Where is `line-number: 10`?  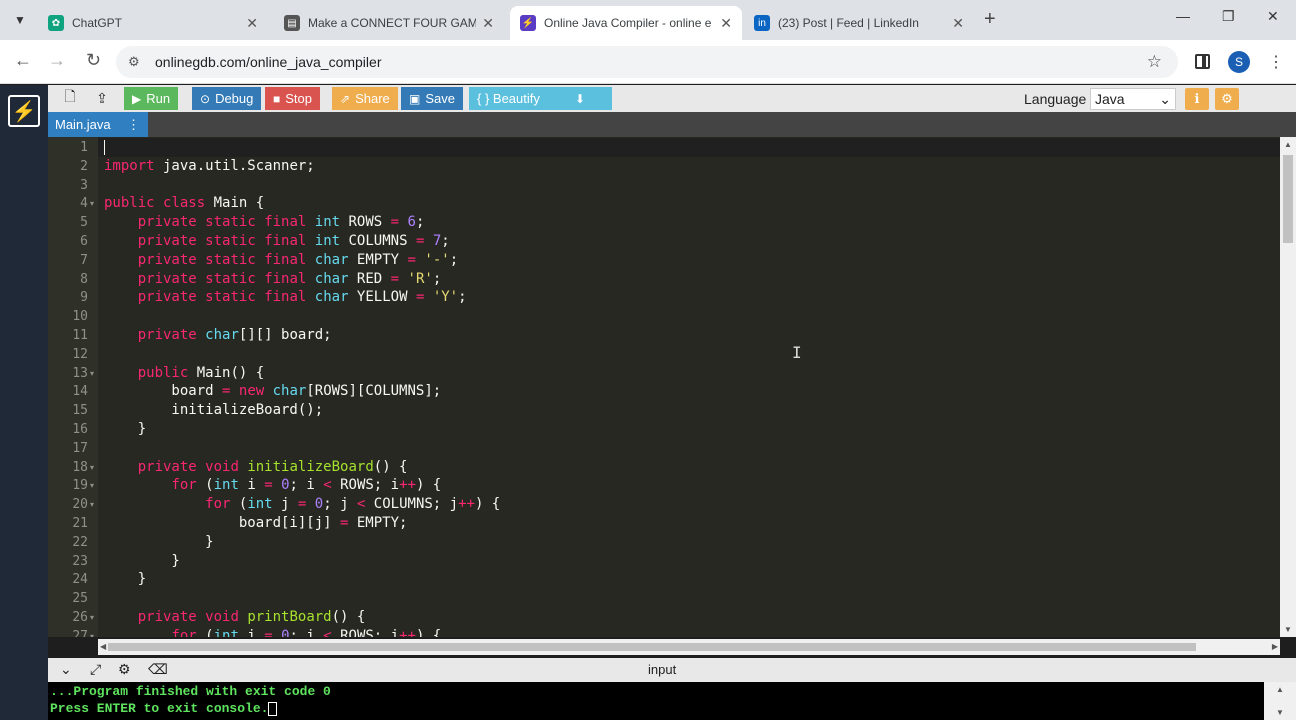 line-number: 10 is located at coordinates (80, 317).